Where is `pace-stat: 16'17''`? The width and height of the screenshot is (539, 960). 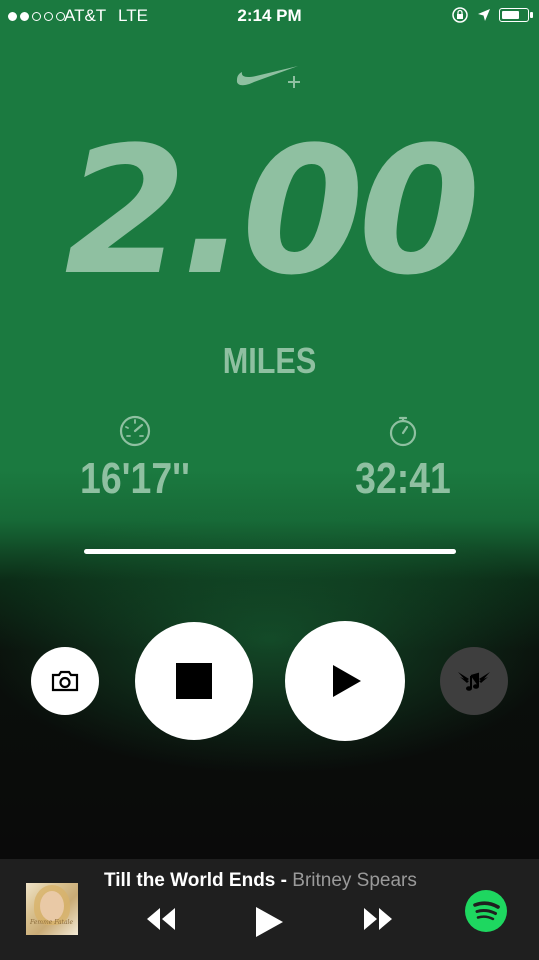 pace-stat: 16'17'' is located at coordinates (135, 459).